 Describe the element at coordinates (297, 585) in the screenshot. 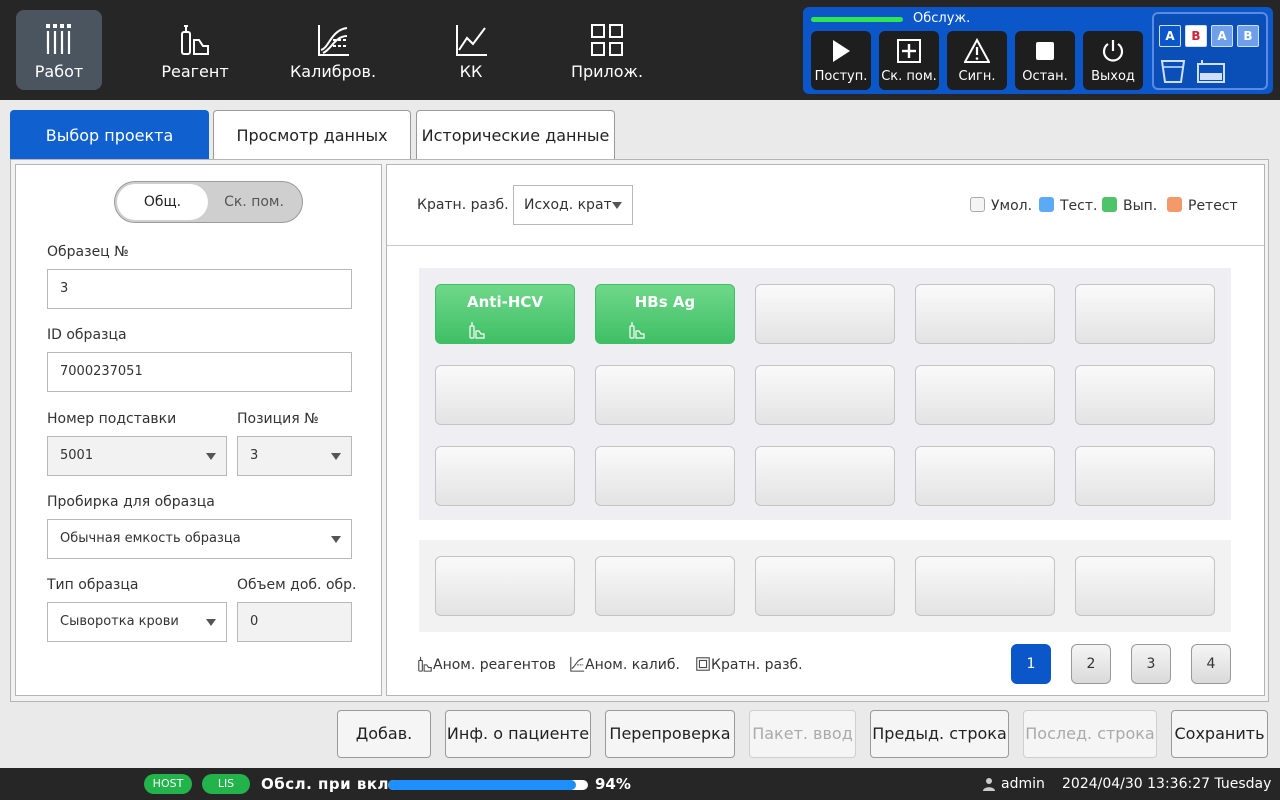

I see `add-volume-label: Объем доб. обр.` at that location.